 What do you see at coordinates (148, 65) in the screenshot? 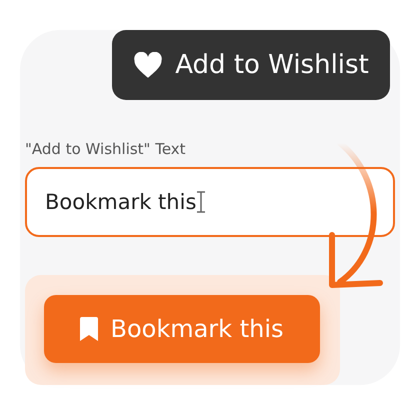
I see `heart-icon` at bounding box center [148, 65].